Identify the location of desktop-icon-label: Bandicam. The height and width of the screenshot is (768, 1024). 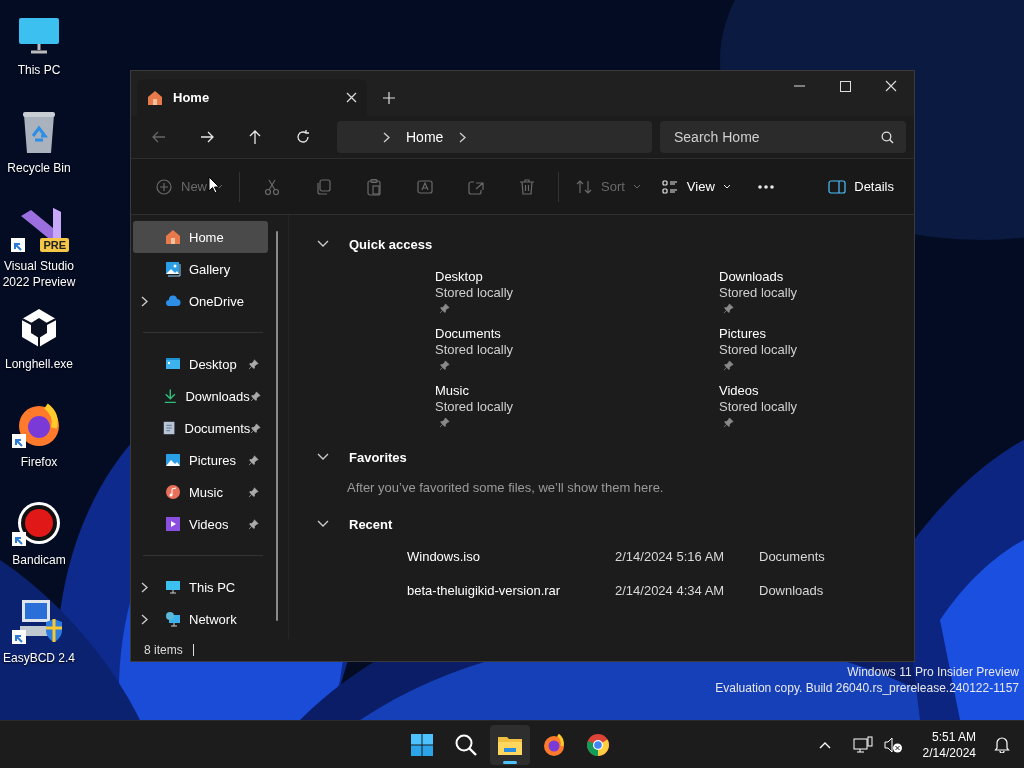
(39, 560).